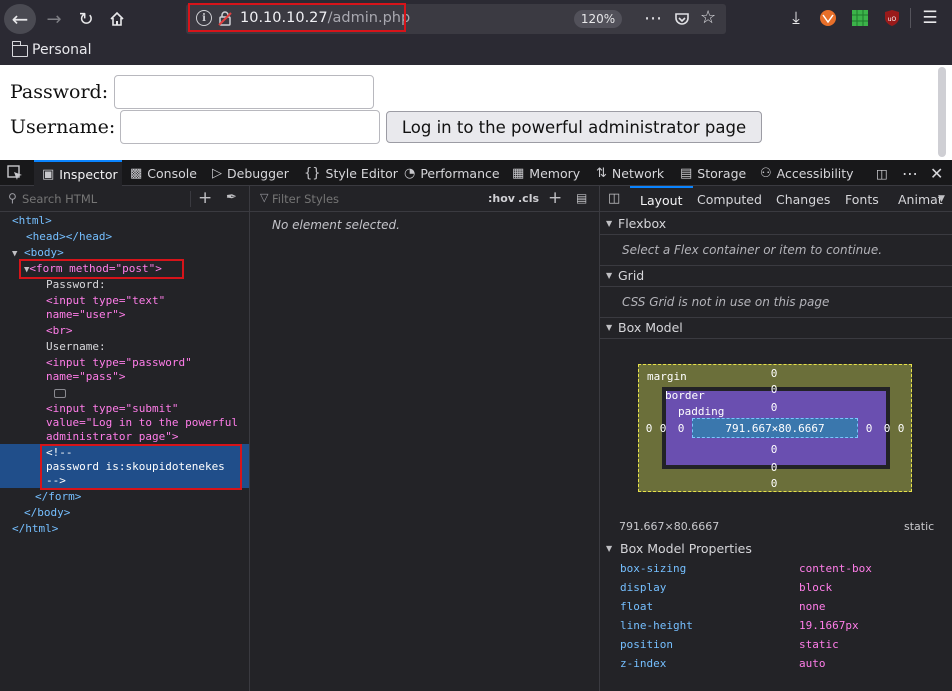  I want to click on margin-top-value: 0, so click(774, 373).